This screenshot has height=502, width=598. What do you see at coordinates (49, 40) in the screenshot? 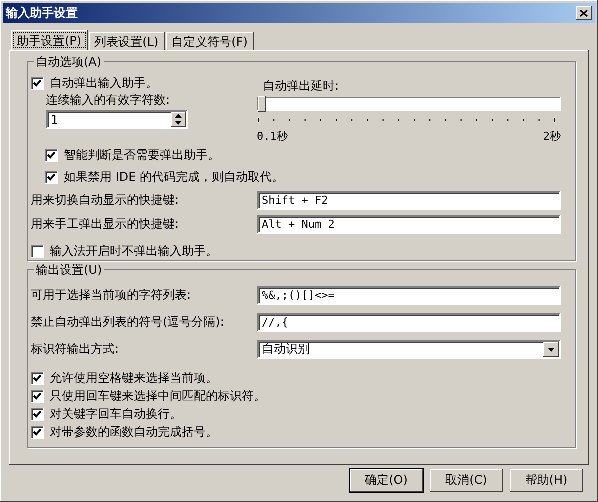
I see `tab: 助手设置(P)` at bounding box center [49, 40].